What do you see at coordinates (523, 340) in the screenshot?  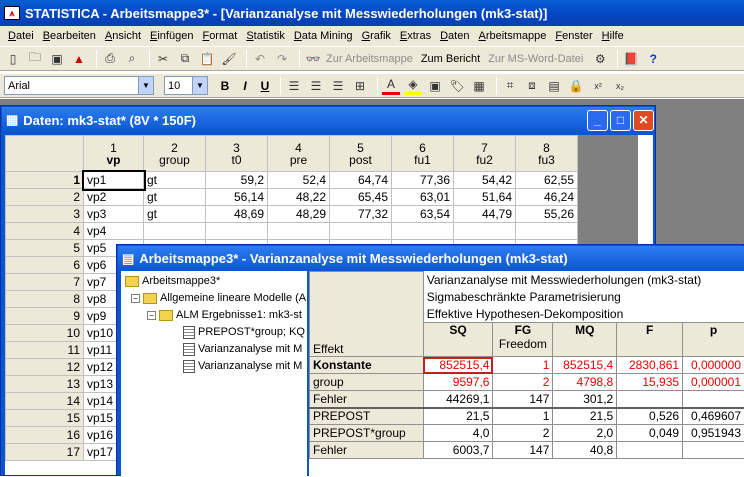 I see `result-column-header: FGFreedom` at bounding box center [523, 340].